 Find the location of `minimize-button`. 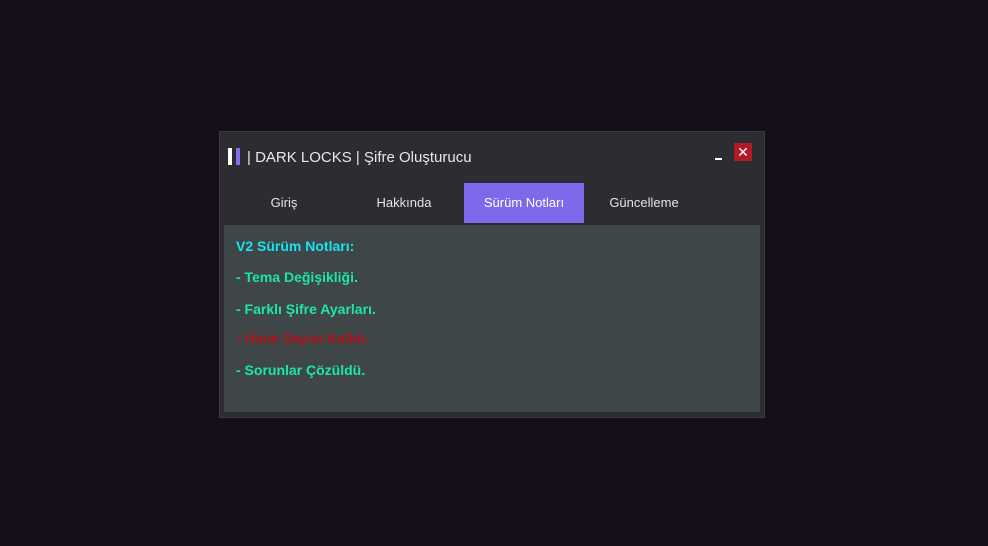

minimize-button is located at coordinates (716, 158).